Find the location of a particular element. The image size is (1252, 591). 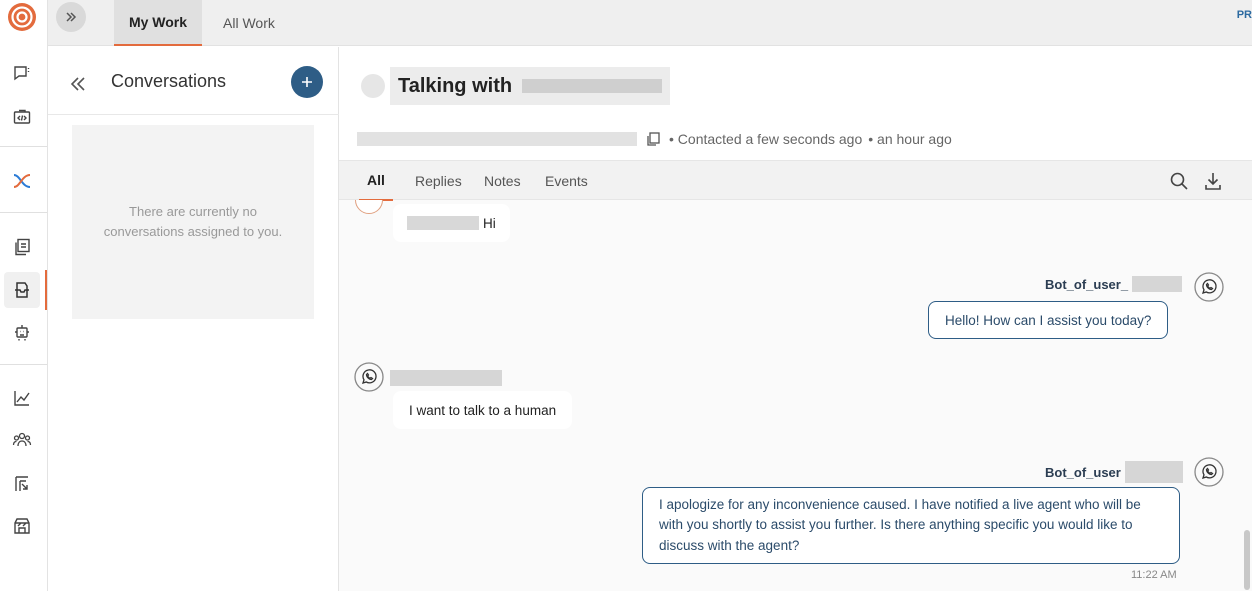

reports-icon is located at coordinates (22, 484).